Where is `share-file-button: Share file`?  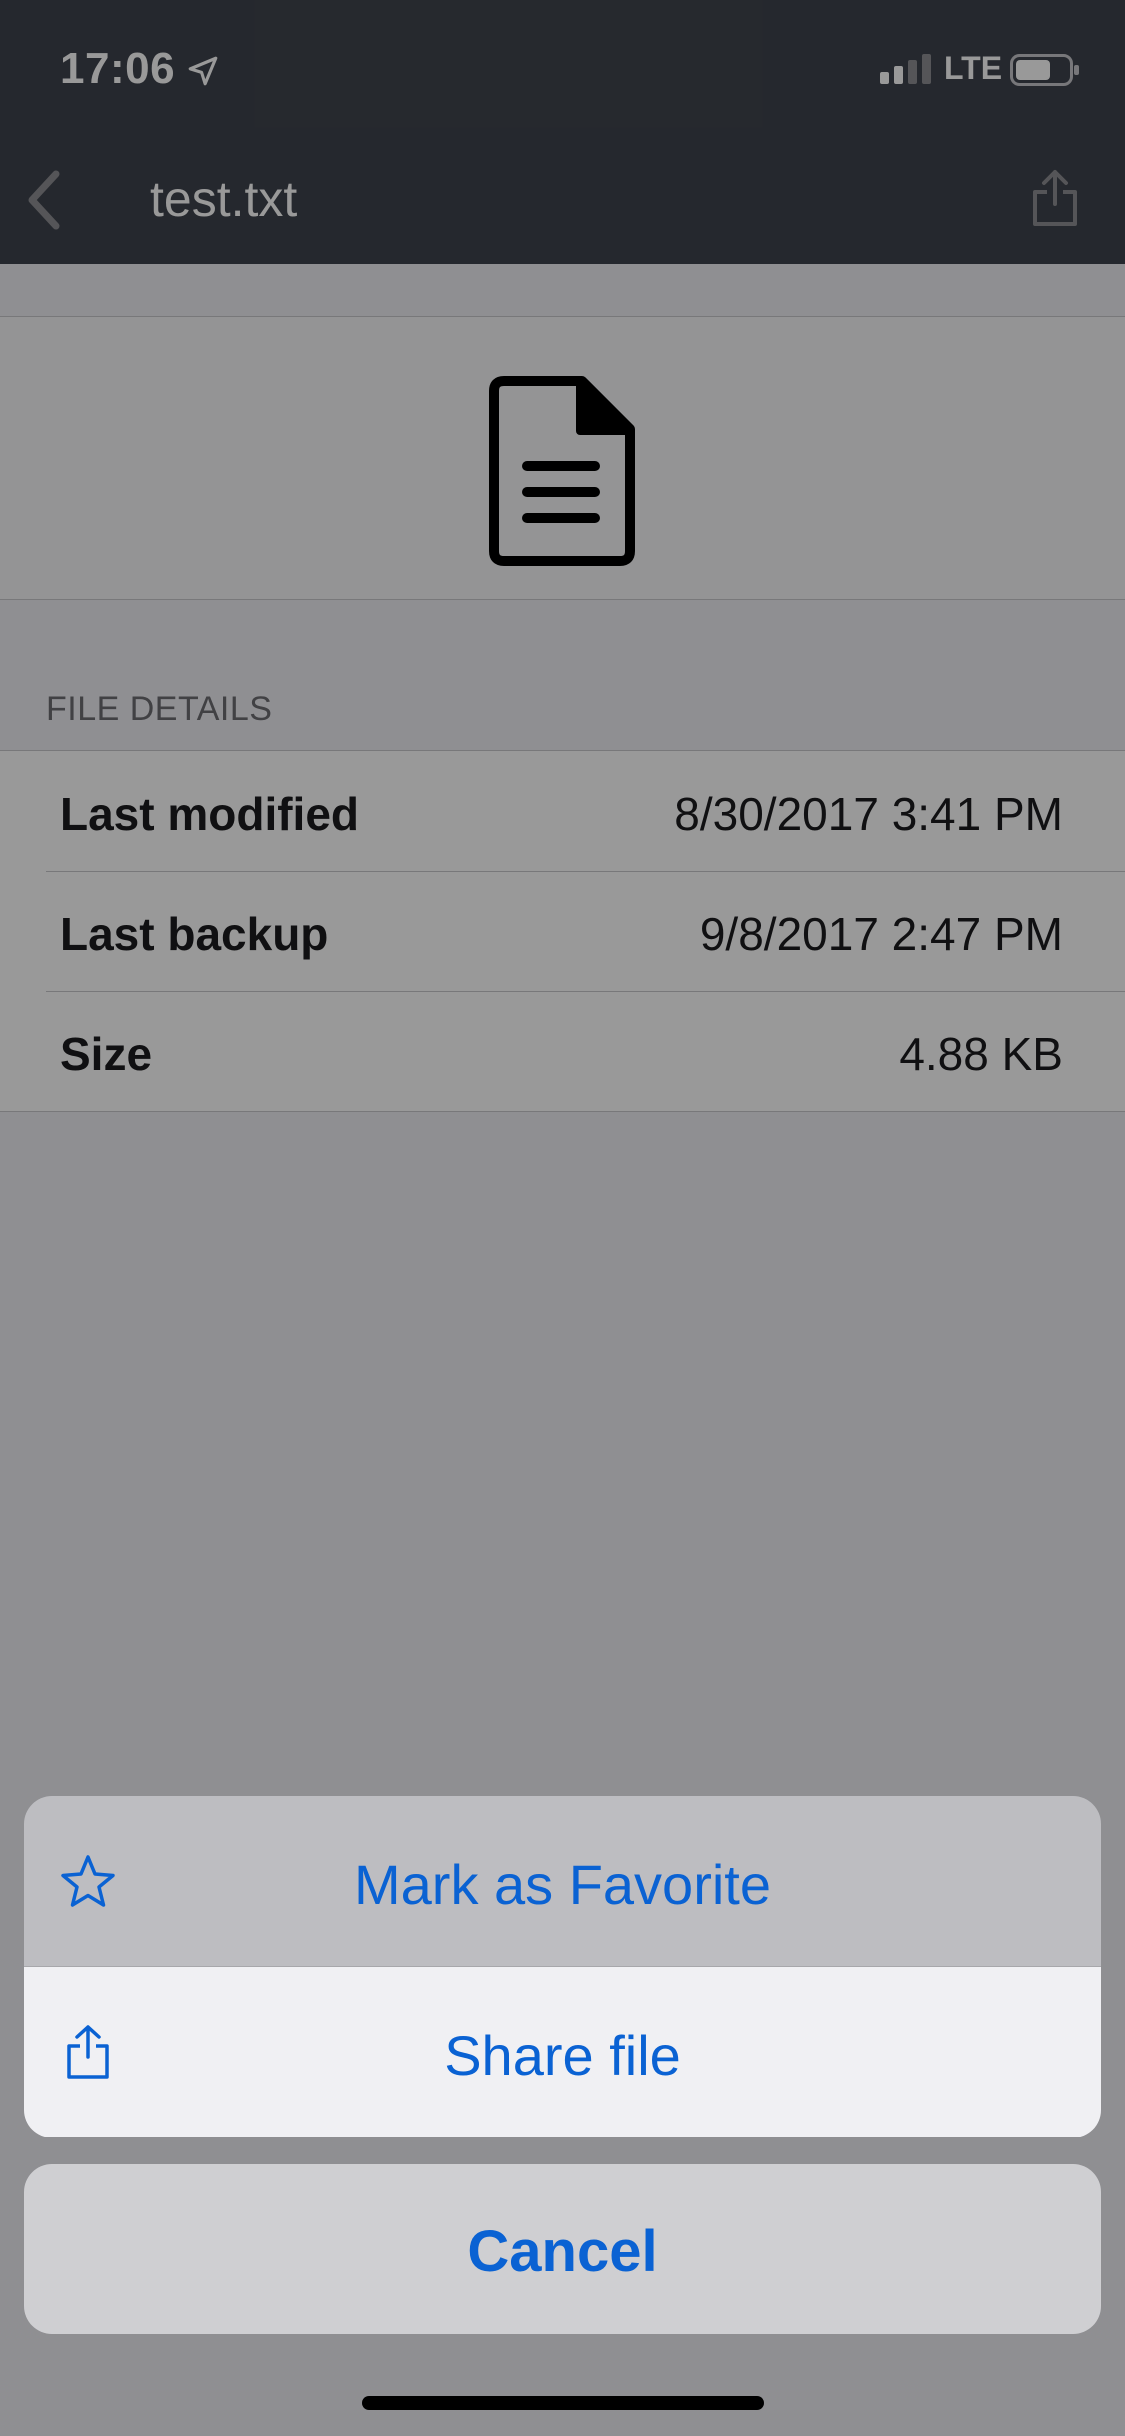 share-file-button: Share file is located at coordinates (562, 2052).